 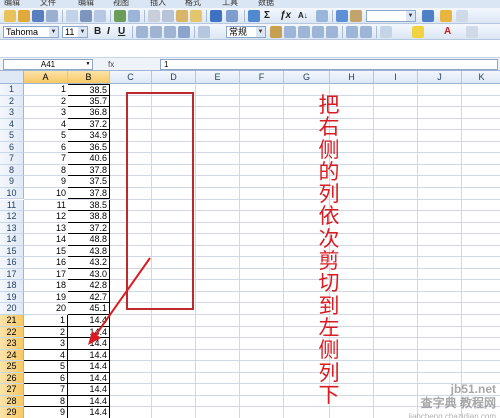 What do you see at coordinates (452, 415) in the screenshot?
I see `watermark-url: jiaocheng.chazidian.com` at bounding box center [452, 415].